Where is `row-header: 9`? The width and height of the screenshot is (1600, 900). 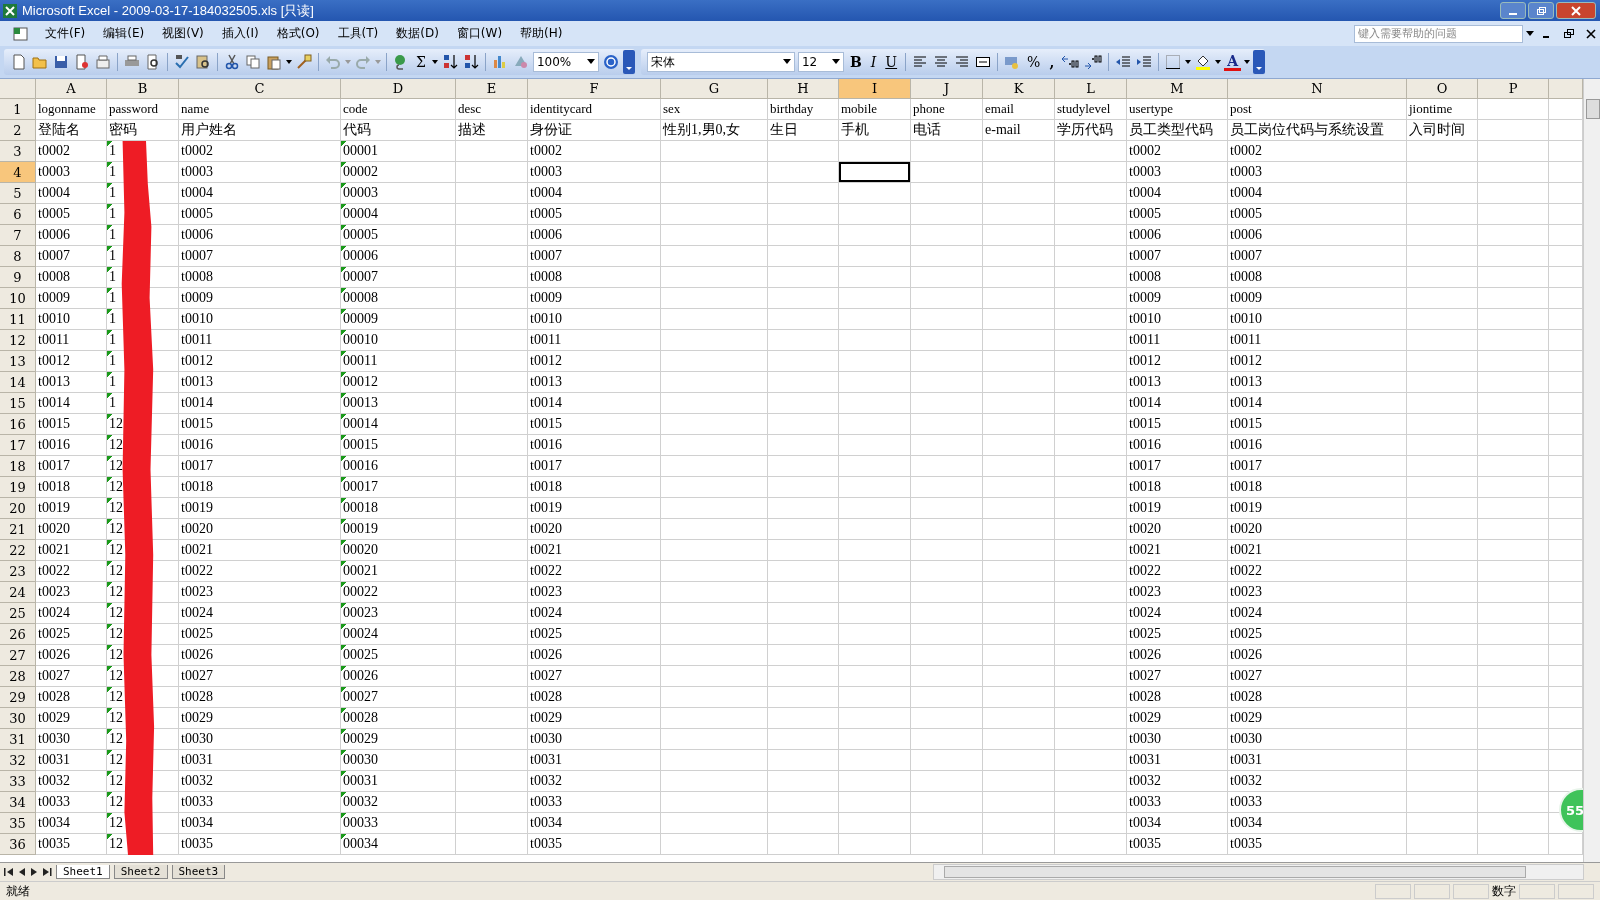
row-header: 9 is located at coordinates (18, 277).